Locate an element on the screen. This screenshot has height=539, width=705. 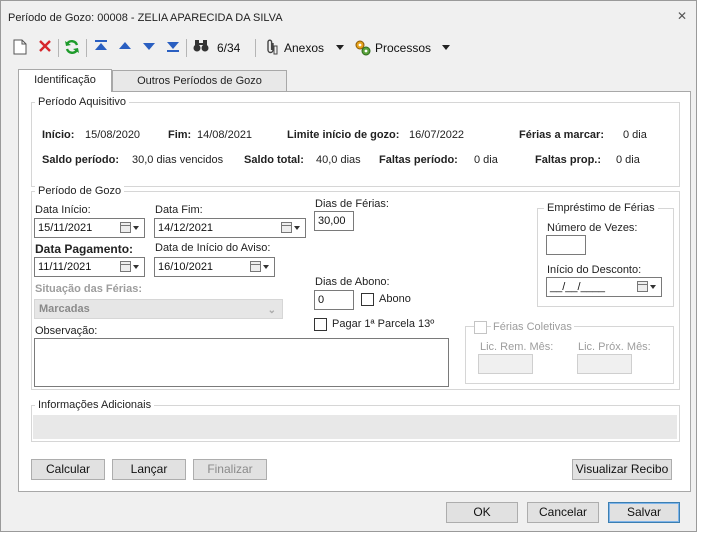
data-inicio-value: 15/11/2021 is located at coordinates (65, 228).